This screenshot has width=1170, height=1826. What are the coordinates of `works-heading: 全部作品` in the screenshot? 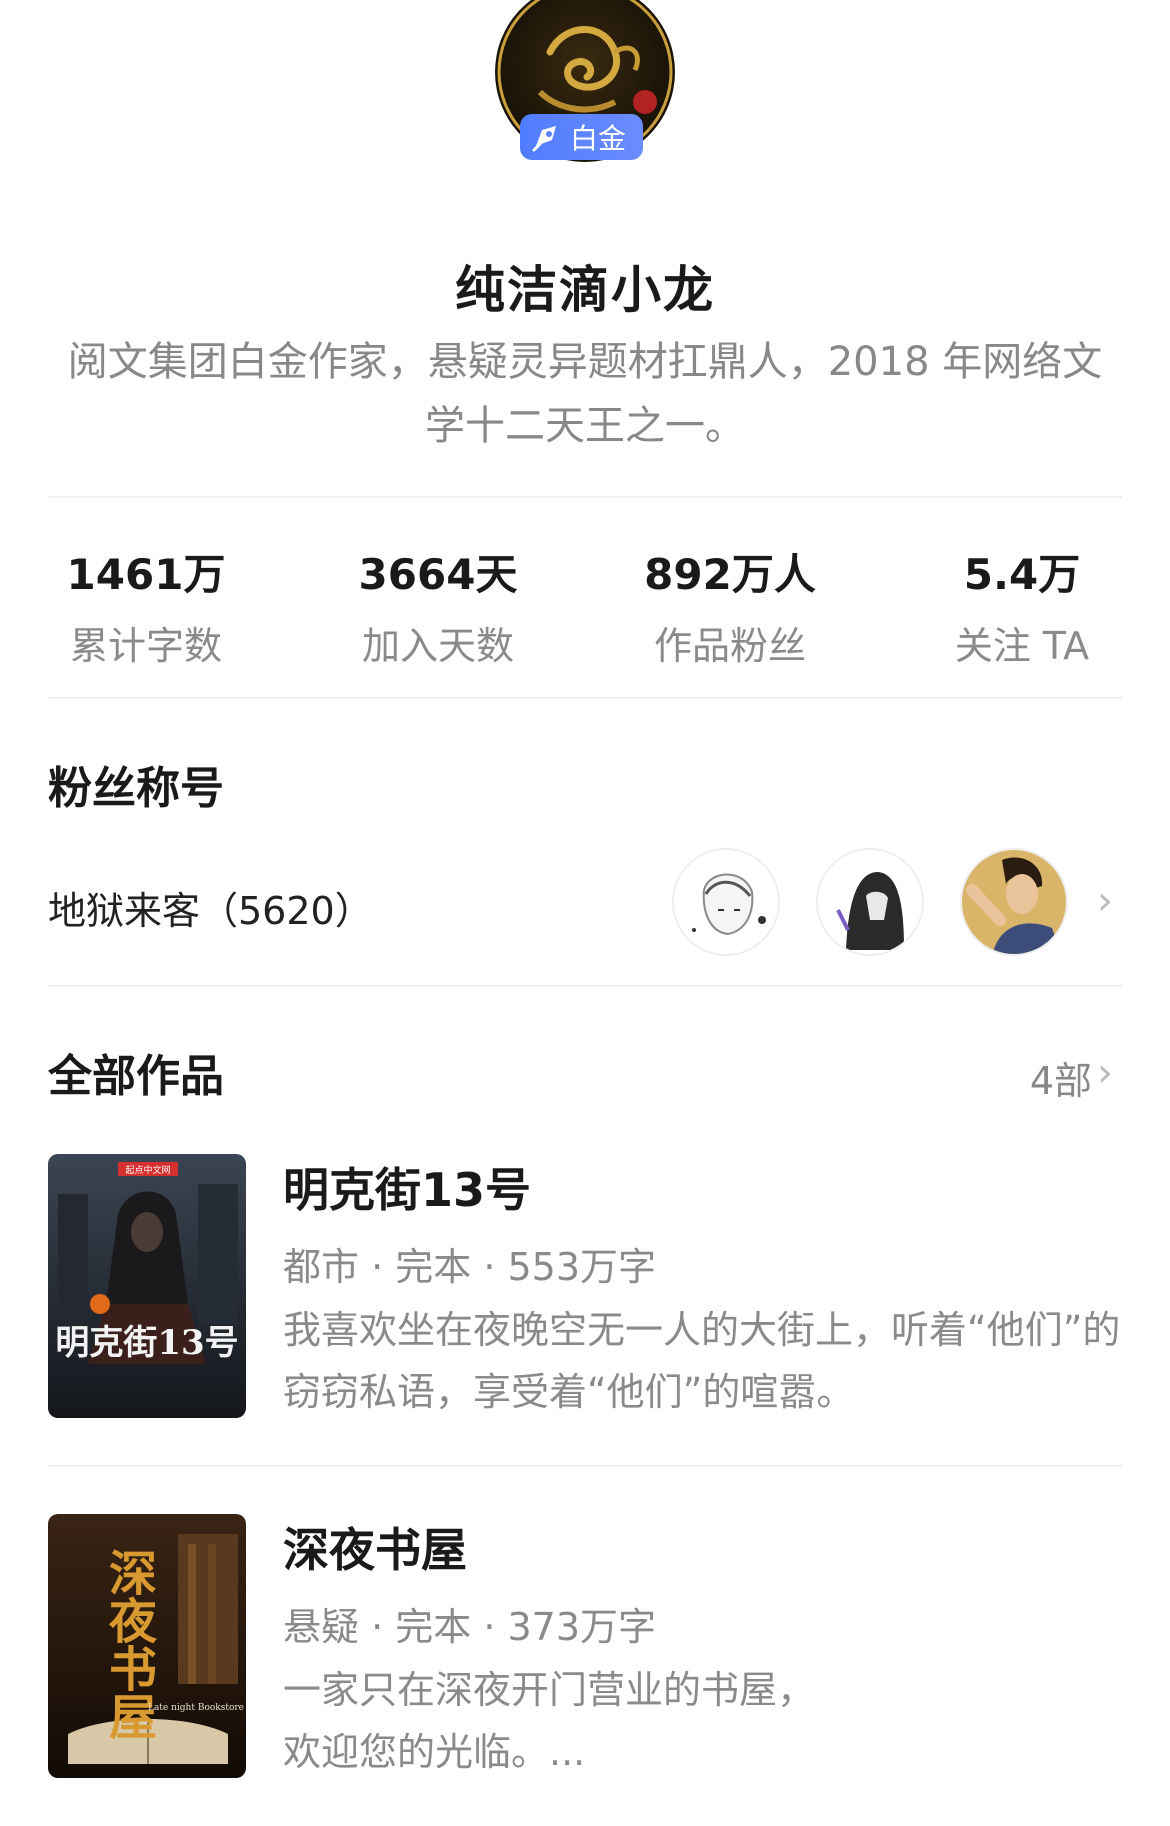 It's located at (136, 1076).